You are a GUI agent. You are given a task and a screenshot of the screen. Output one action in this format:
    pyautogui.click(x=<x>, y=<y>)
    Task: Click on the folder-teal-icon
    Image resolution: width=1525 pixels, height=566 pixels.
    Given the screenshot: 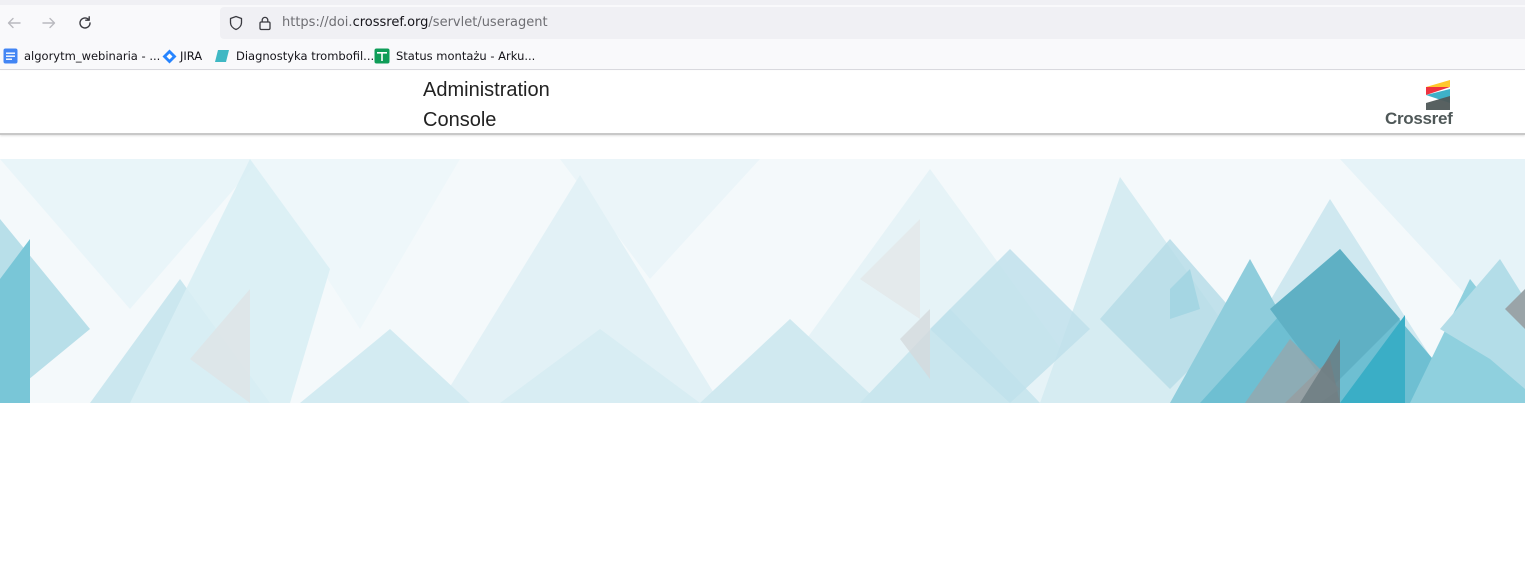 What is the action you would take?
    pyautogui.click(x=222, y=56)
    